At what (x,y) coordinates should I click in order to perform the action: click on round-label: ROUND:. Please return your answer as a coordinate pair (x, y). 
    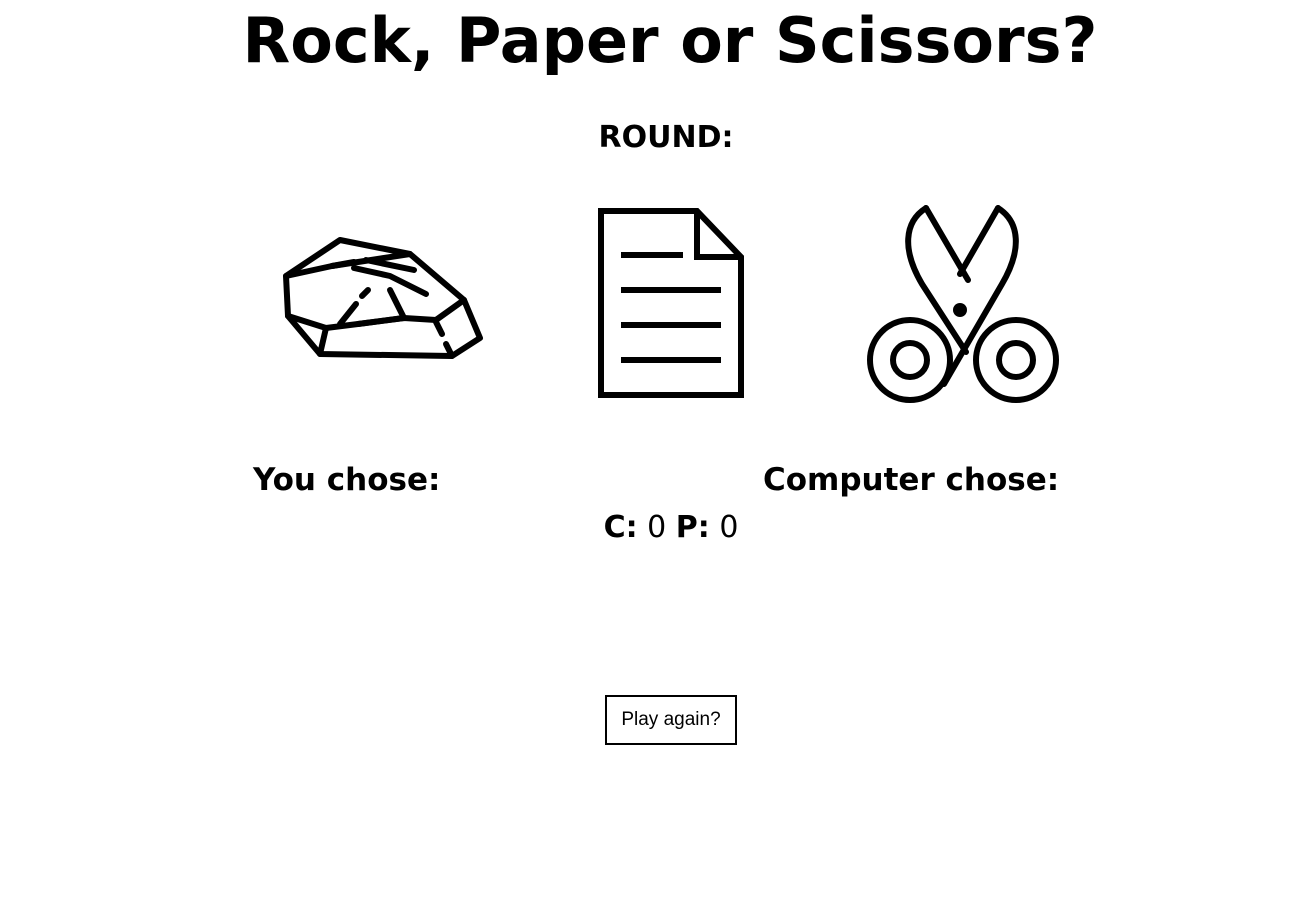
    Looking at the image, I should click on (666, 137).